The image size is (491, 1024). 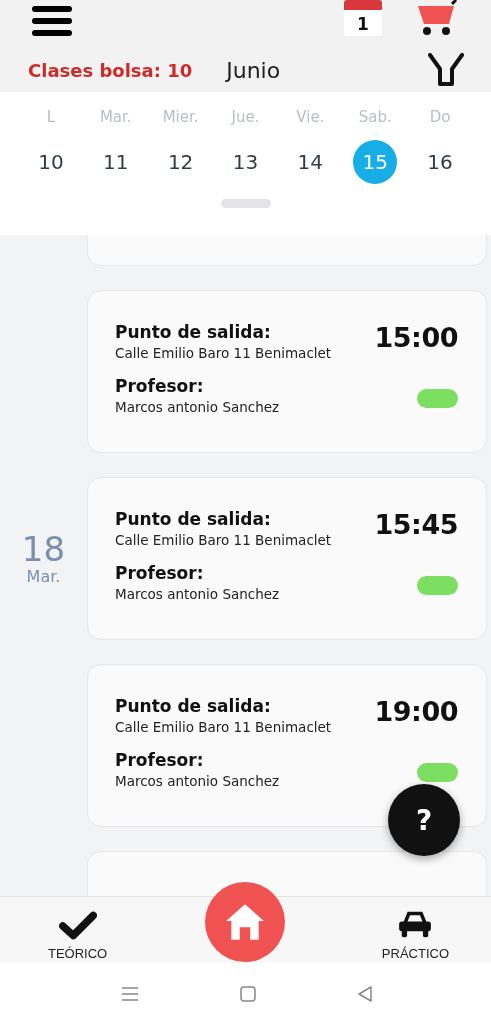 I want to click on day-button: 11, so click(x=115, y=162).